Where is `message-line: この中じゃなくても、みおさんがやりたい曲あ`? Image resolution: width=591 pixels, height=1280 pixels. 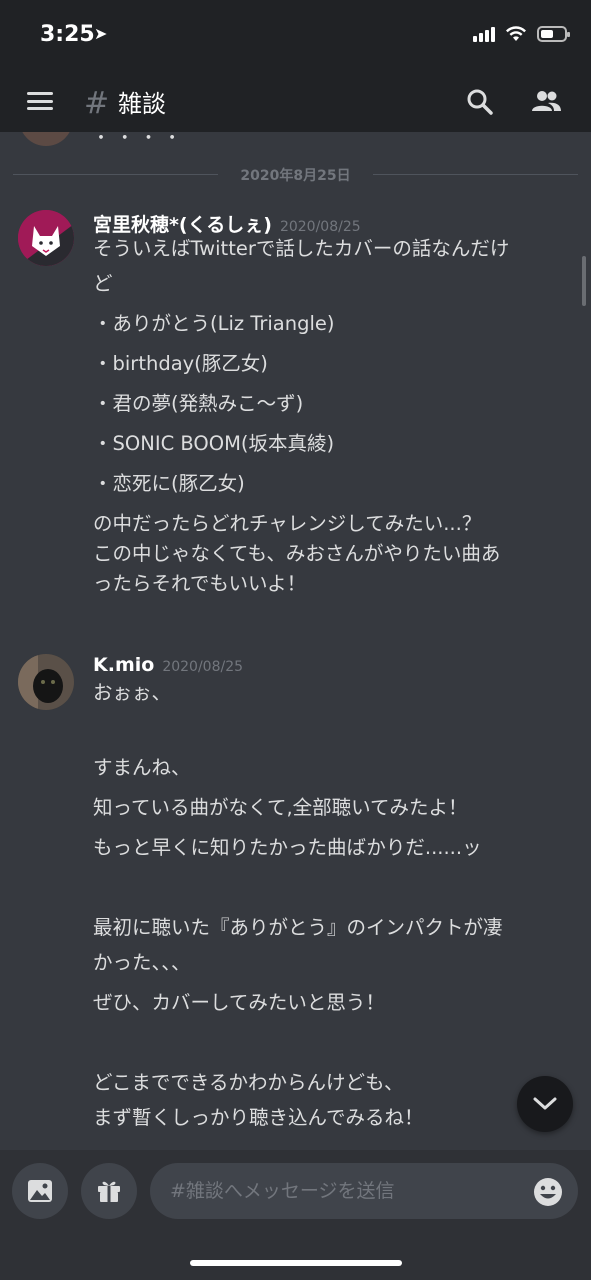 message-line: この中じゃなくても、みおさんがやりたい曲あ is located at coordinates (297, 553).